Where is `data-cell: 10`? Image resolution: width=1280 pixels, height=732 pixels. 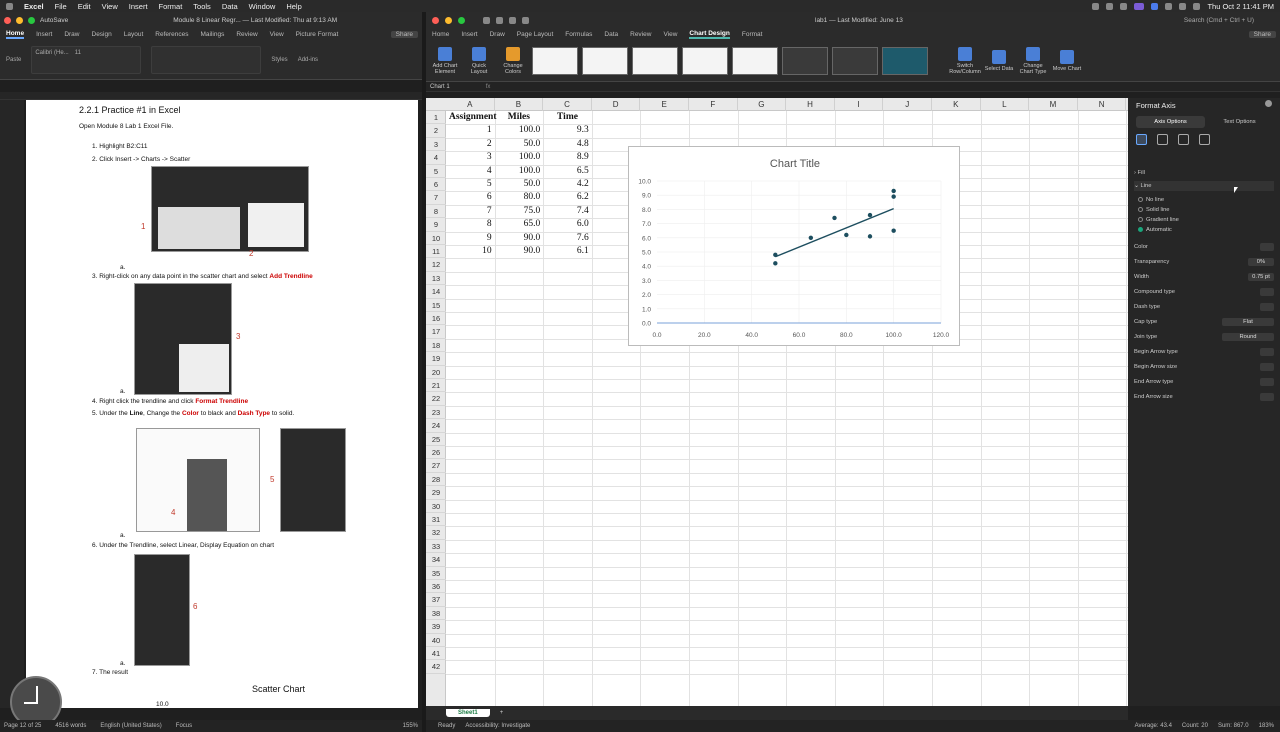
data-cell: 10 is located at coordinates (470, 251).